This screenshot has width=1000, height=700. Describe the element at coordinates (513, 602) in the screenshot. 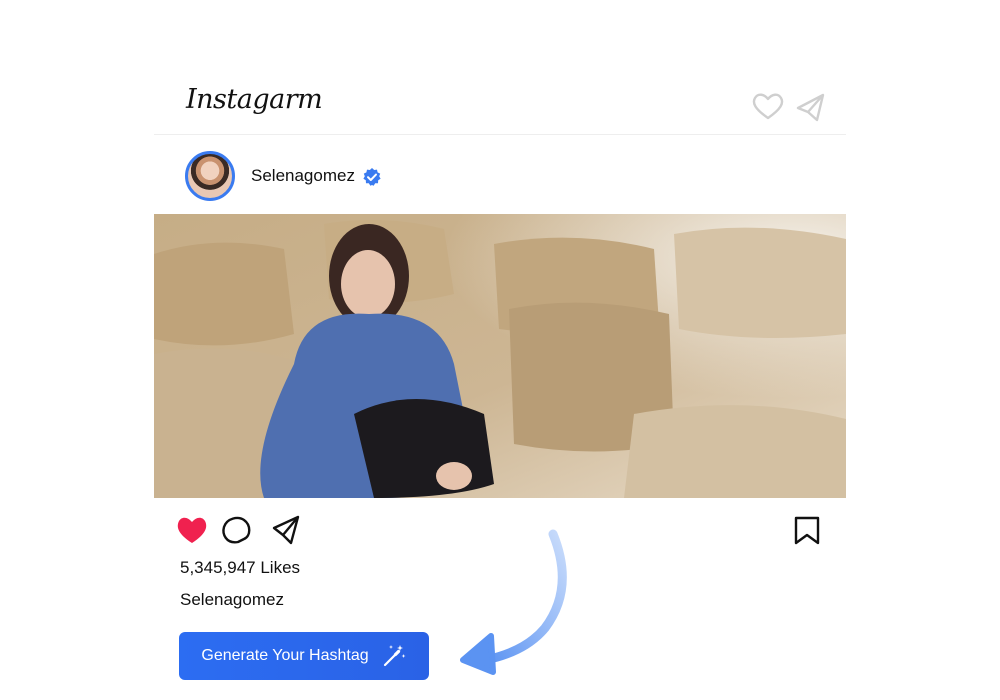

I see `curved-arrow-icon` at that location.